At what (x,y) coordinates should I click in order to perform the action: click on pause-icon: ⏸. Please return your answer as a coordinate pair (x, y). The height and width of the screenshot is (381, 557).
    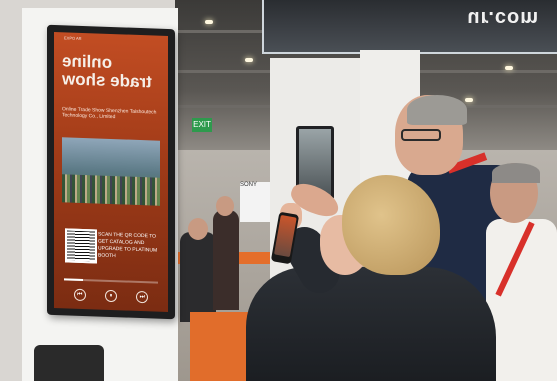
    Looking at the image, I should click on (110, 296).